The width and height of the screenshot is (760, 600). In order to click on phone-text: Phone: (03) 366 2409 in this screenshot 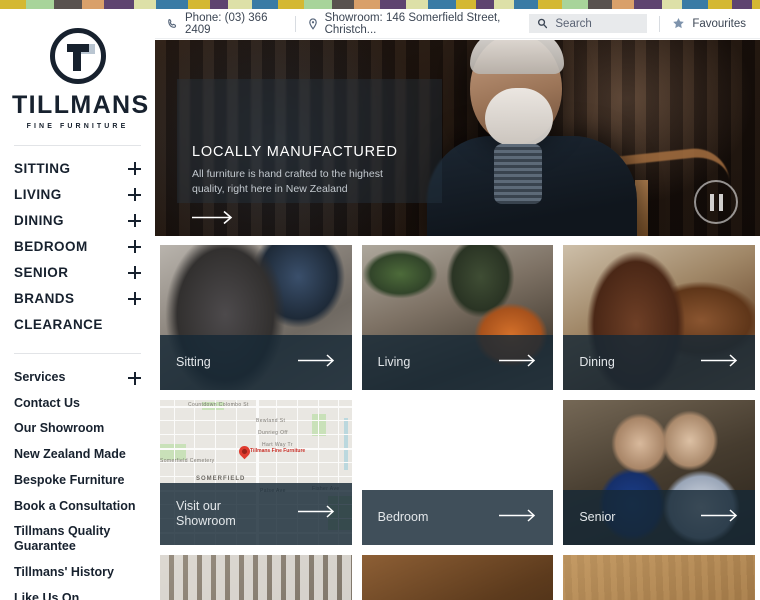, I will do `click(226, 23)`.